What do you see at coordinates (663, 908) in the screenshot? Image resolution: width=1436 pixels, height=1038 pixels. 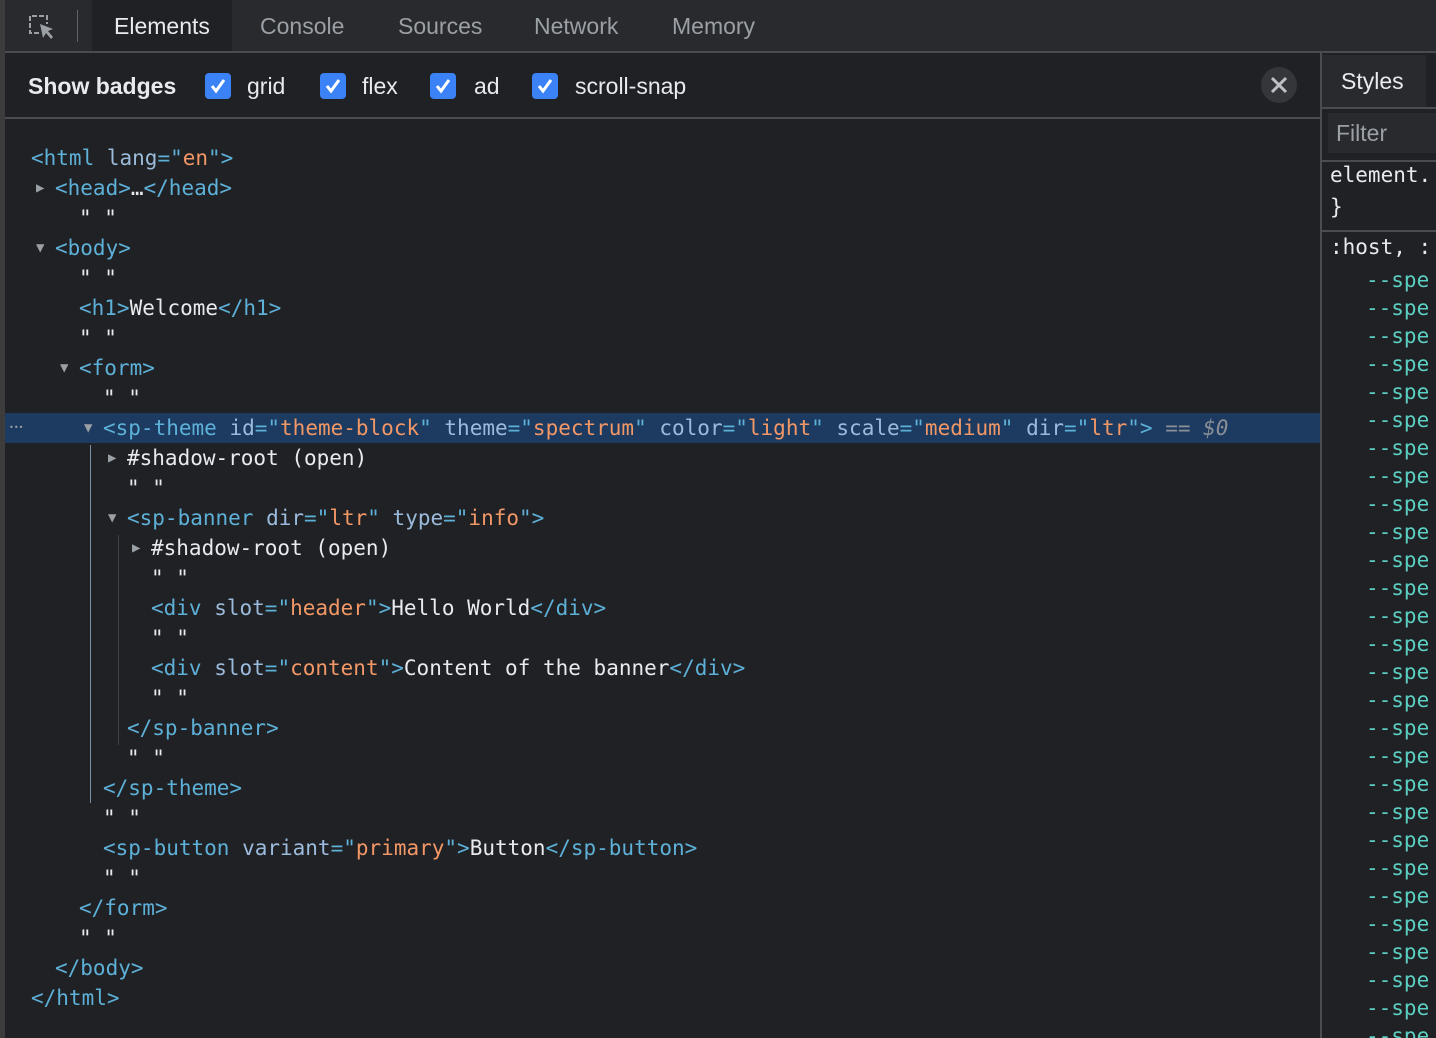 I see `dom-node: </form>` at bounding box center [663, 908].